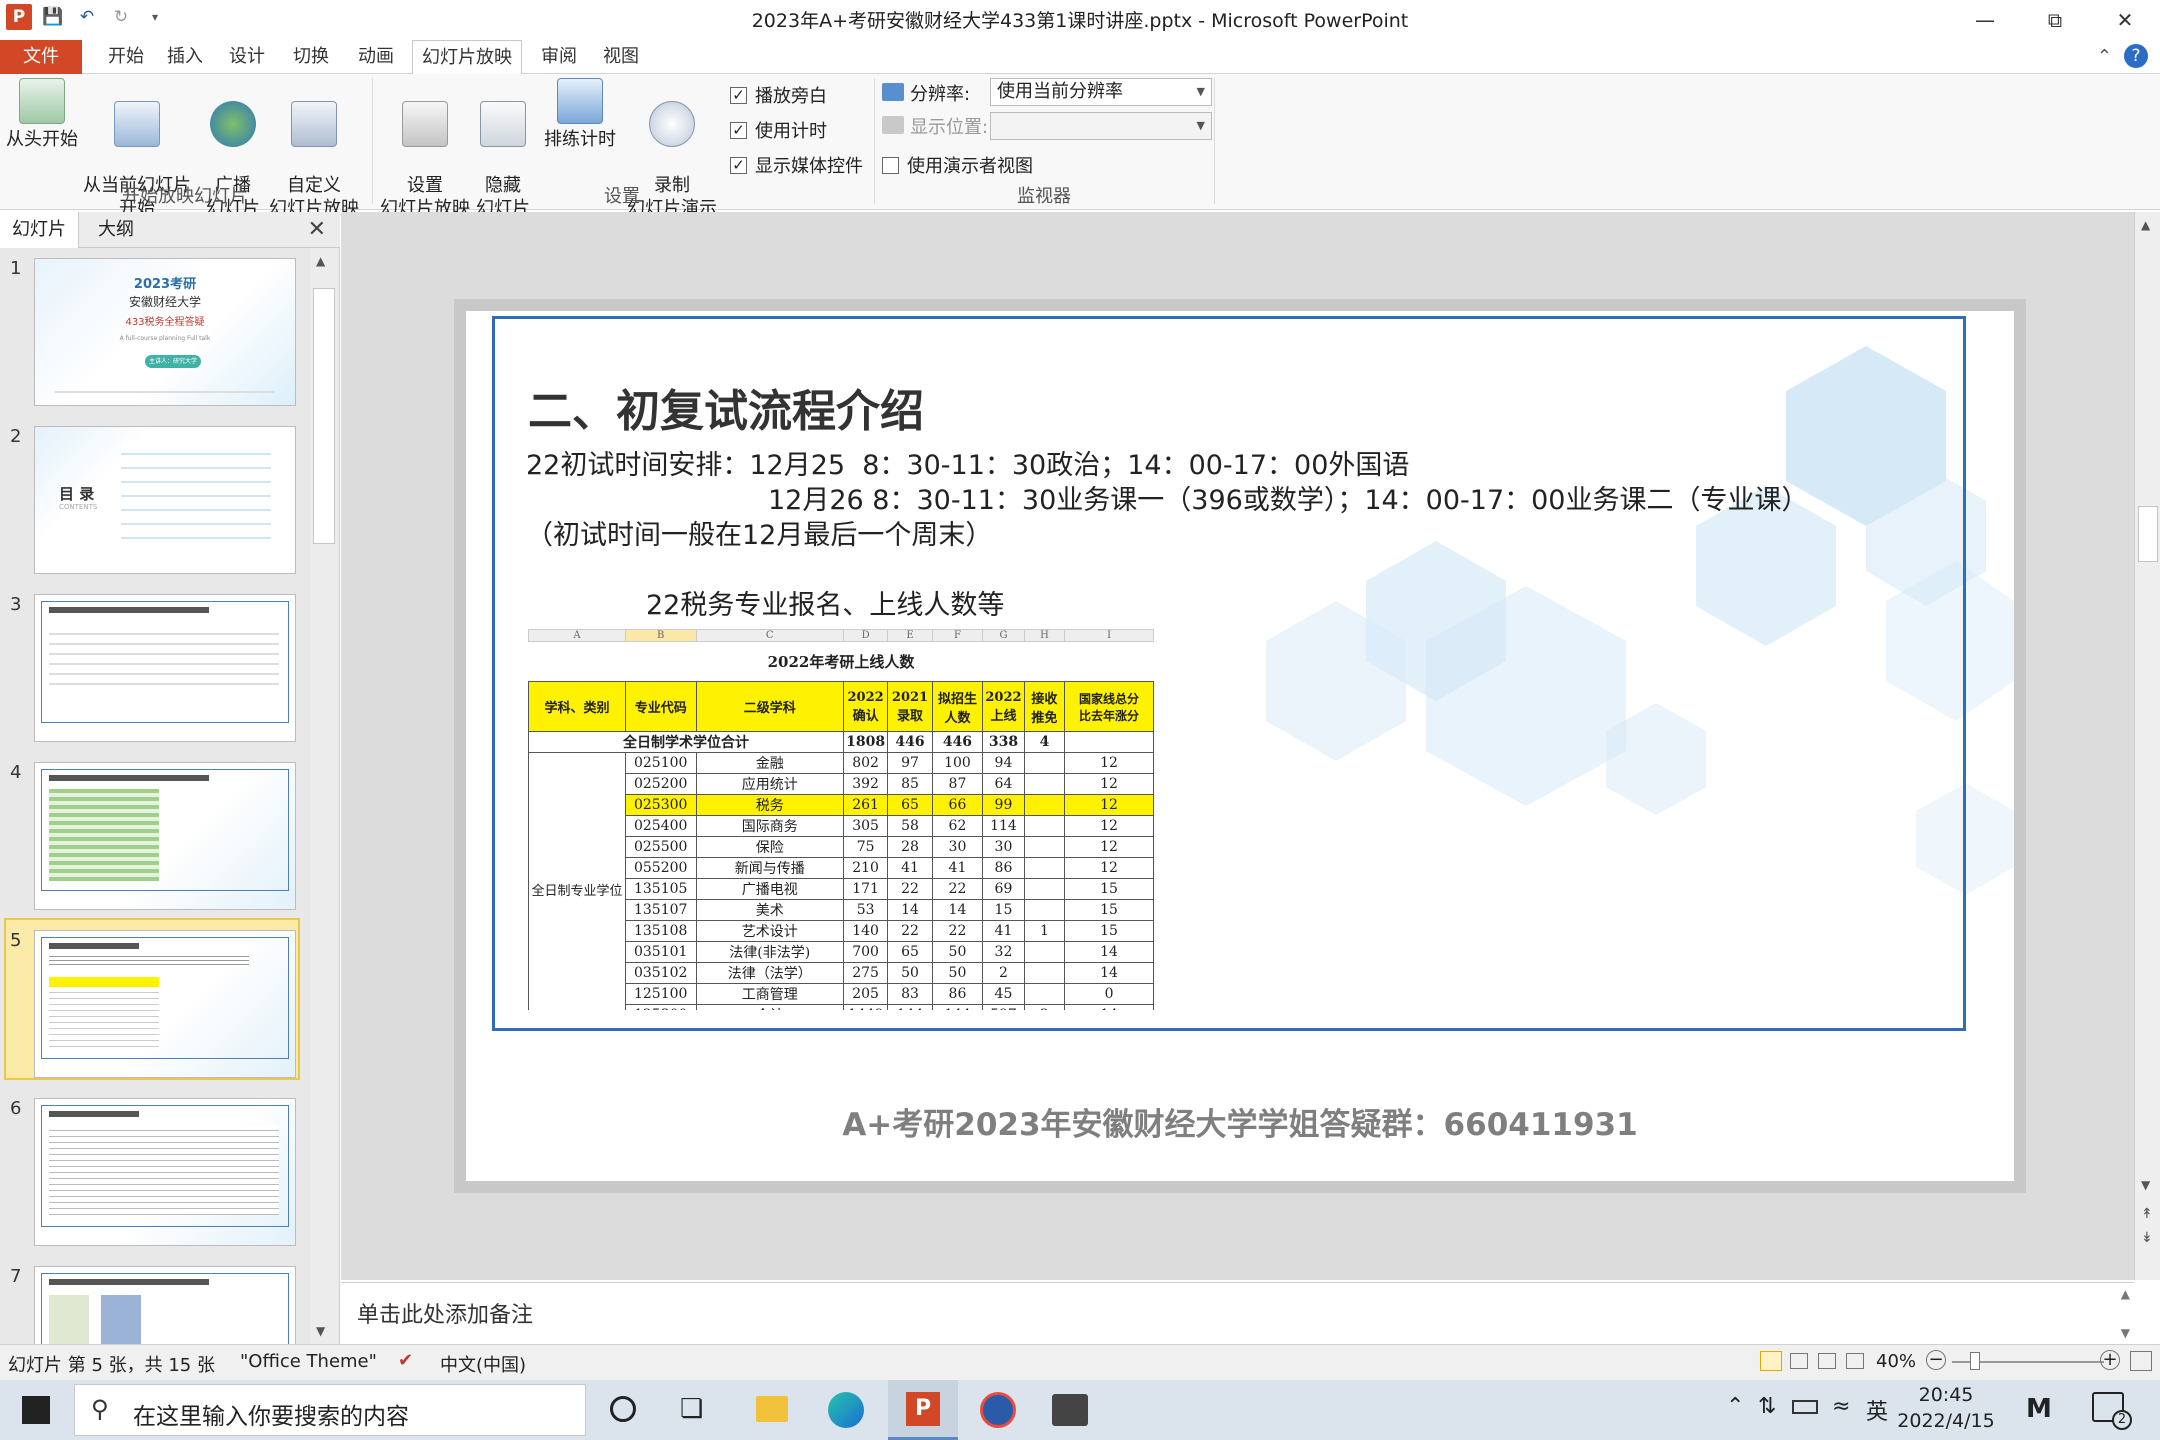 Image resolution: width=2160 pixels, height=1440 pixels. Describe the element at coordinates (1109, 805) in the screenshot. I see `table-cell: 12` at that location.